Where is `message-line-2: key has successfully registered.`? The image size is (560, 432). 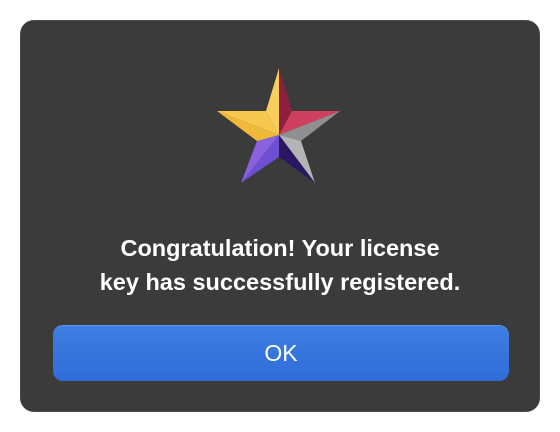 message-line-2: key has successfully registered. is located at coordinates (280, 282).